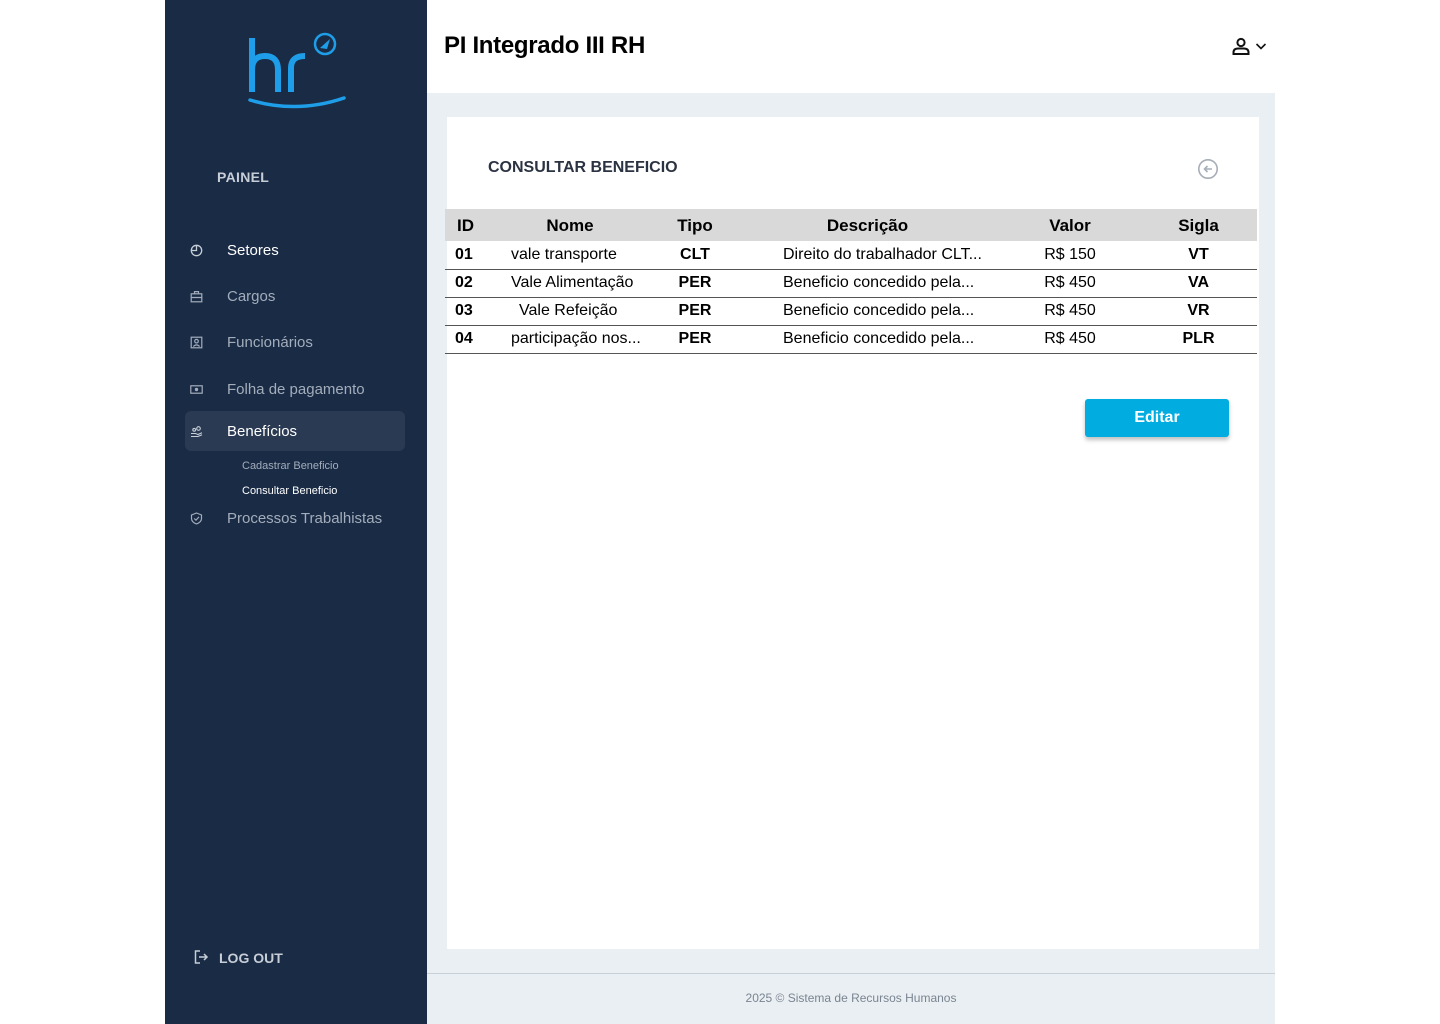 The image size is (1440, 1024). Describe the element at coordinates (464, 338) in the screenshot. I see `cell-id: 04` at that location.